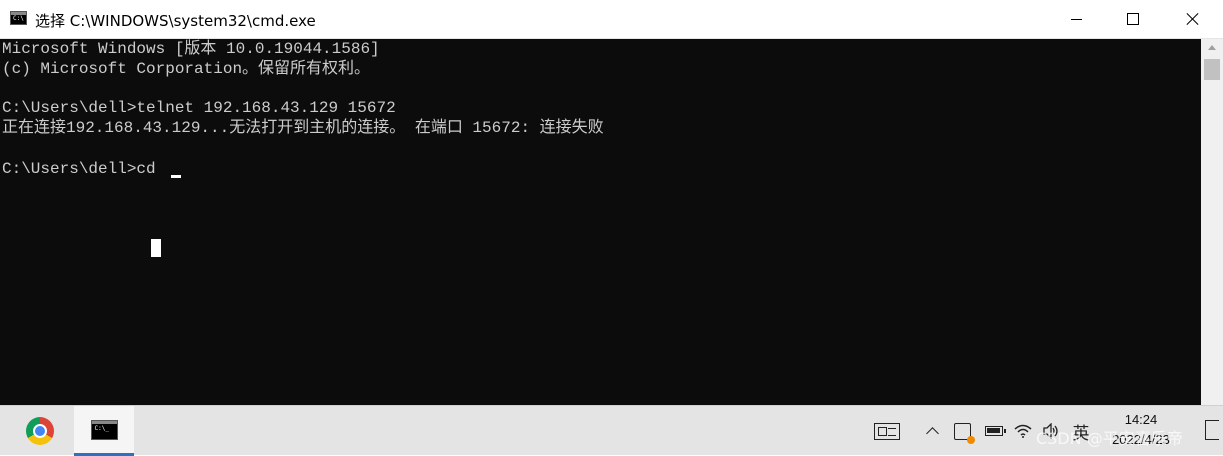  I want to click on window-title: 选择 C:\WINDOWS\system32\cmd.exe, so click(175, 21).